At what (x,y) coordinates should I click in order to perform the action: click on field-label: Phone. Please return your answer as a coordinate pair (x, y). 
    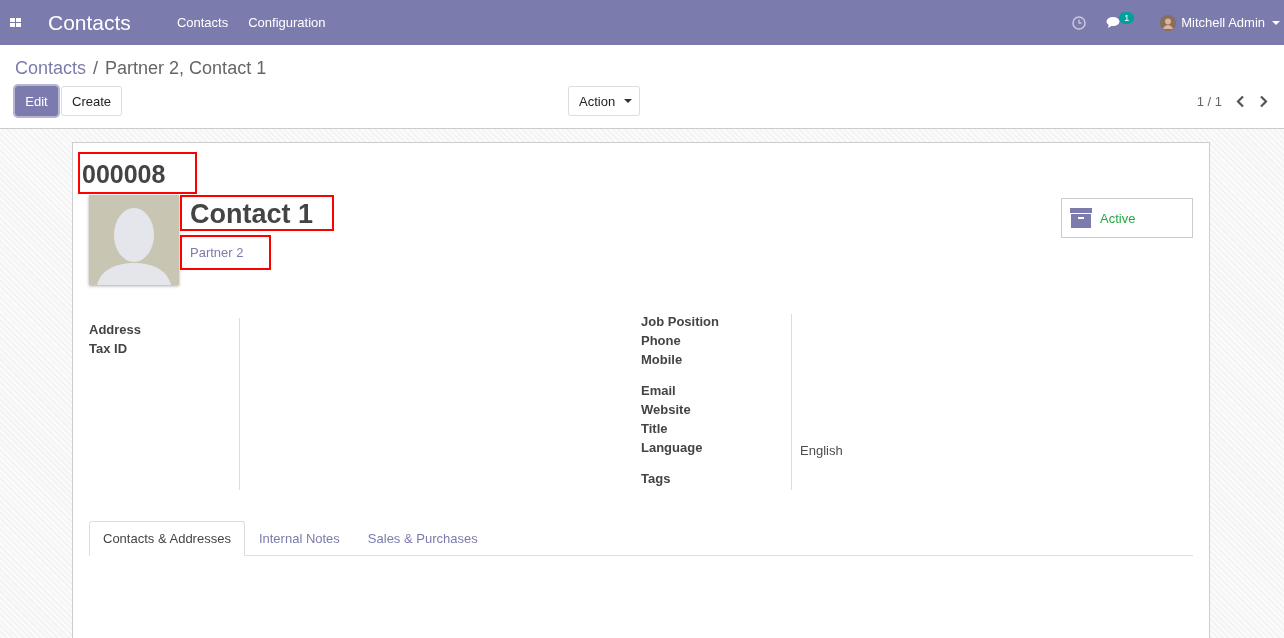
    Looking at the image, I should click on (661, 340).